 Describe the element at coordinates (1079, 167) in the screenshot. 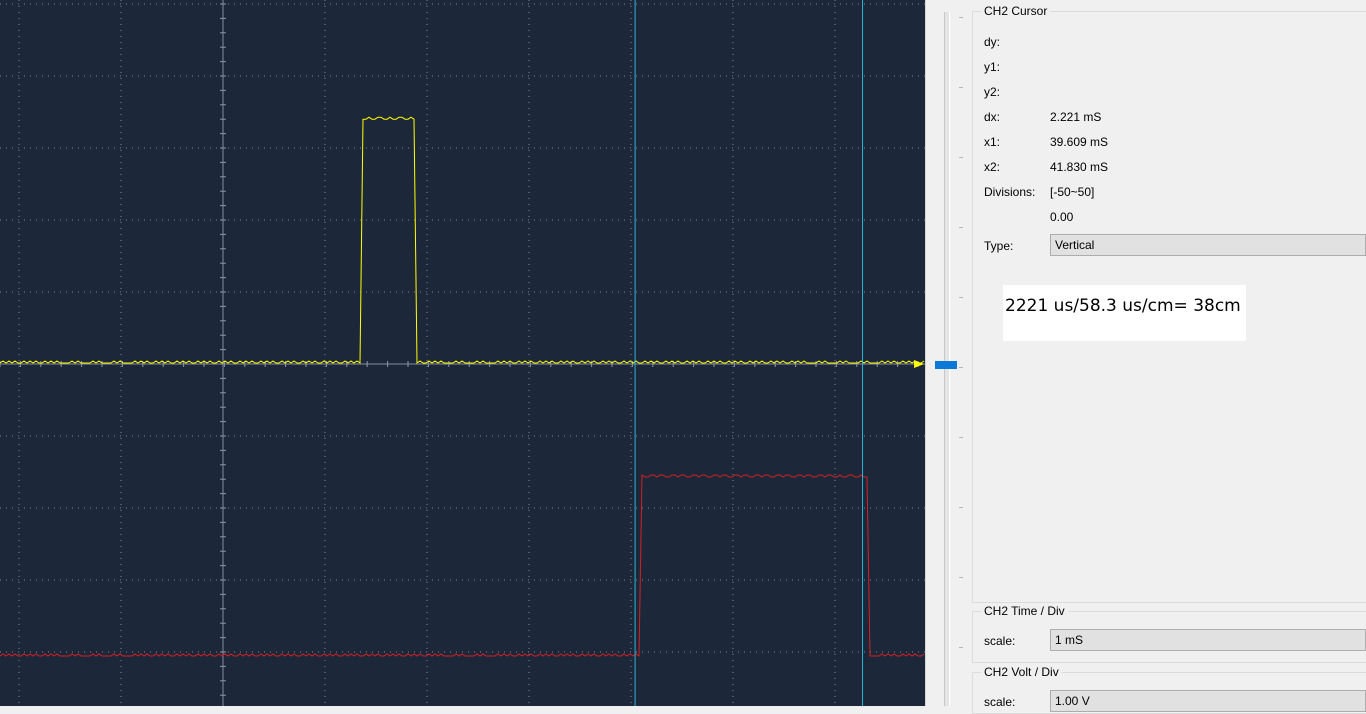

I see `x2-value: 41.830 mS` at that location.